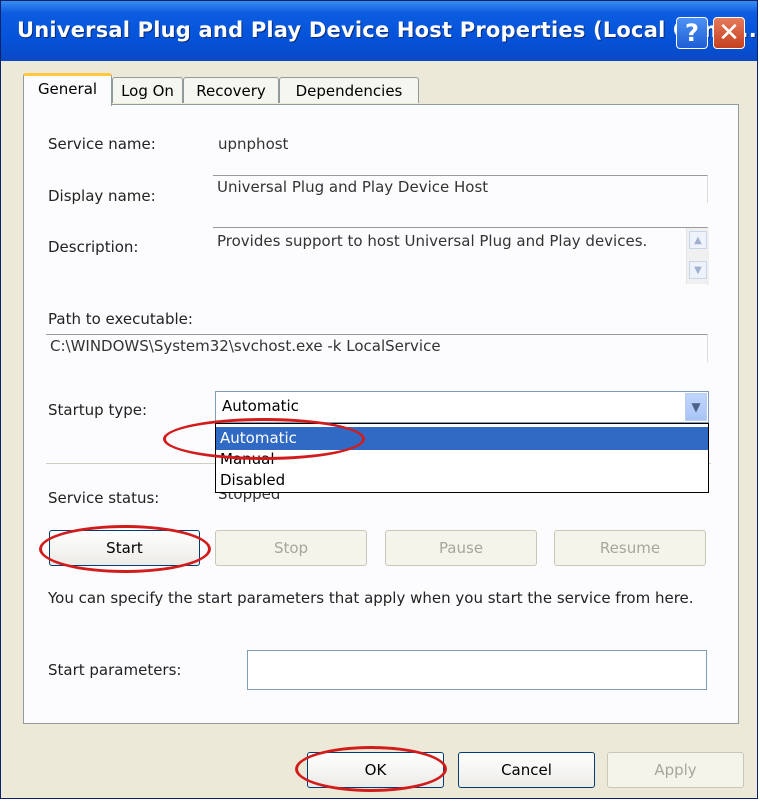 The width and height of the screenshot is (760, 801). I want to click on description-scrollbar: ▲ ▼, so click(697, 256).